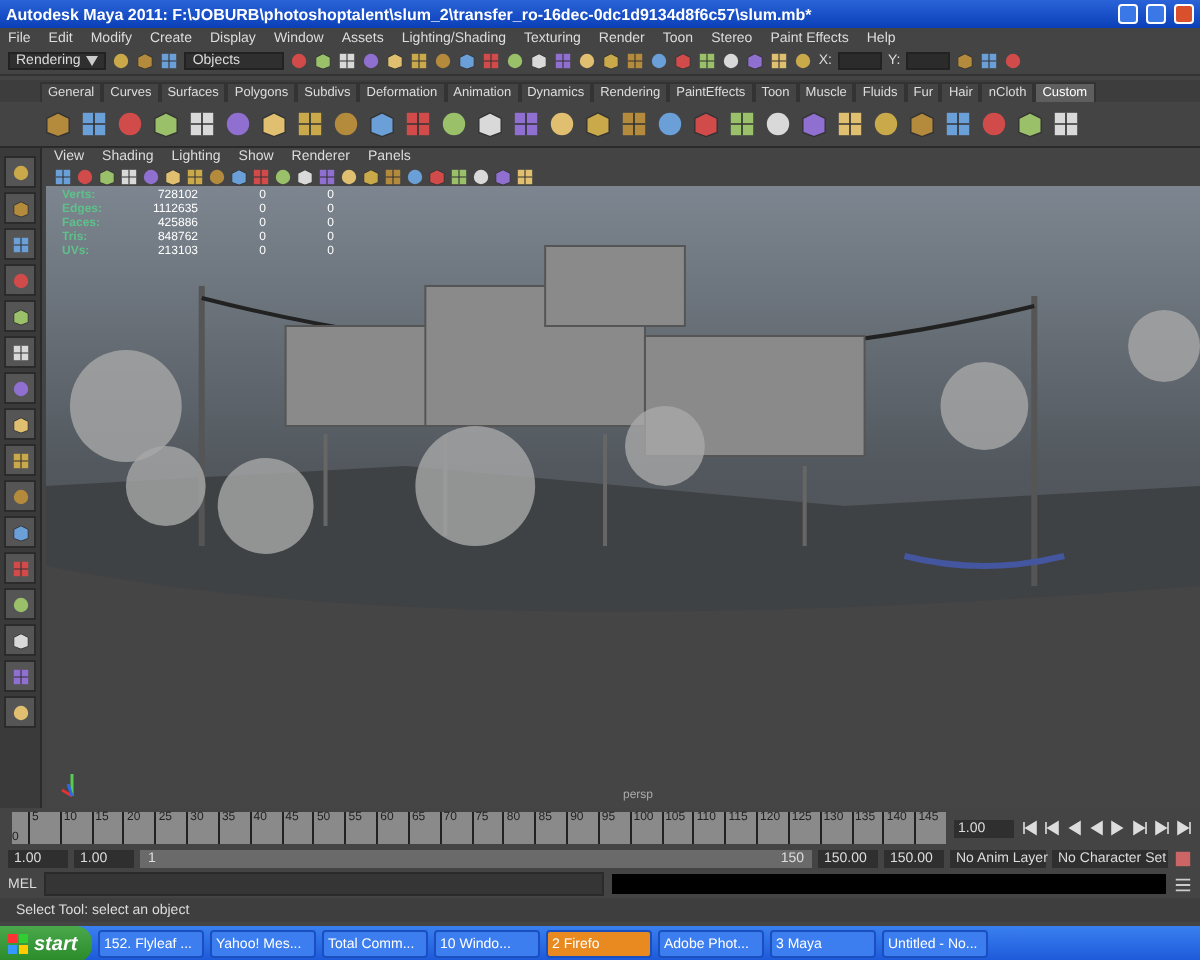 This screenshot has height=960, width=1200. Describe the element at coordinates (1184, 14) in the screenshot. I see `close-button` at that location.